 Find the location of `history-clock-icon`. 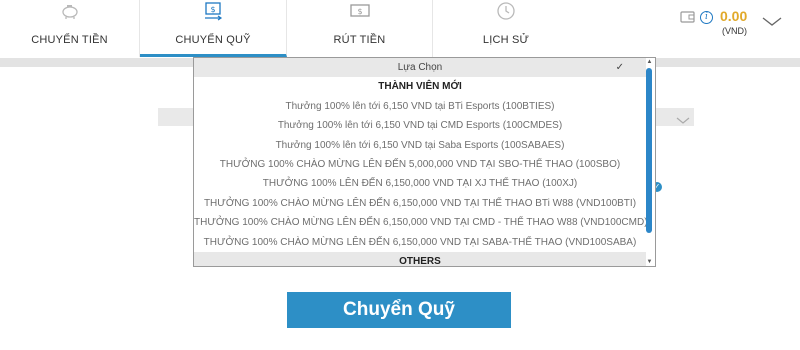

history-clock-icon is located at coordinates (506, 11).